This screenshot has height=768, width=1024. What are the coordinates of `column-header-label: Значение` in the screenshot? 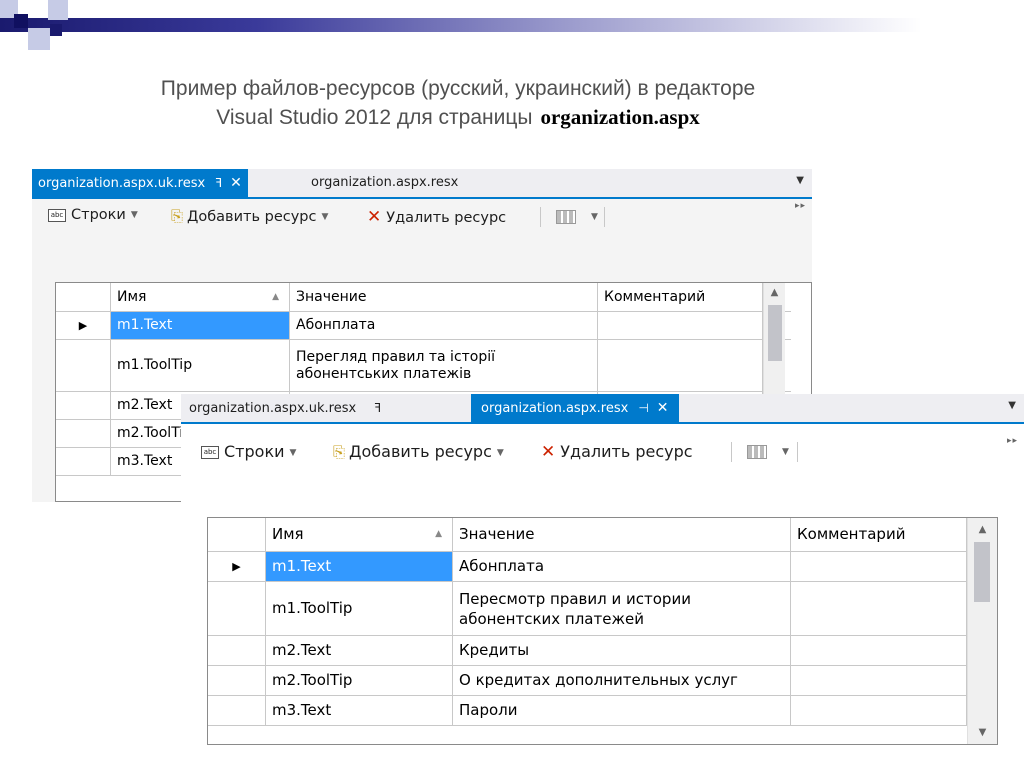 It's located at (497, 534).